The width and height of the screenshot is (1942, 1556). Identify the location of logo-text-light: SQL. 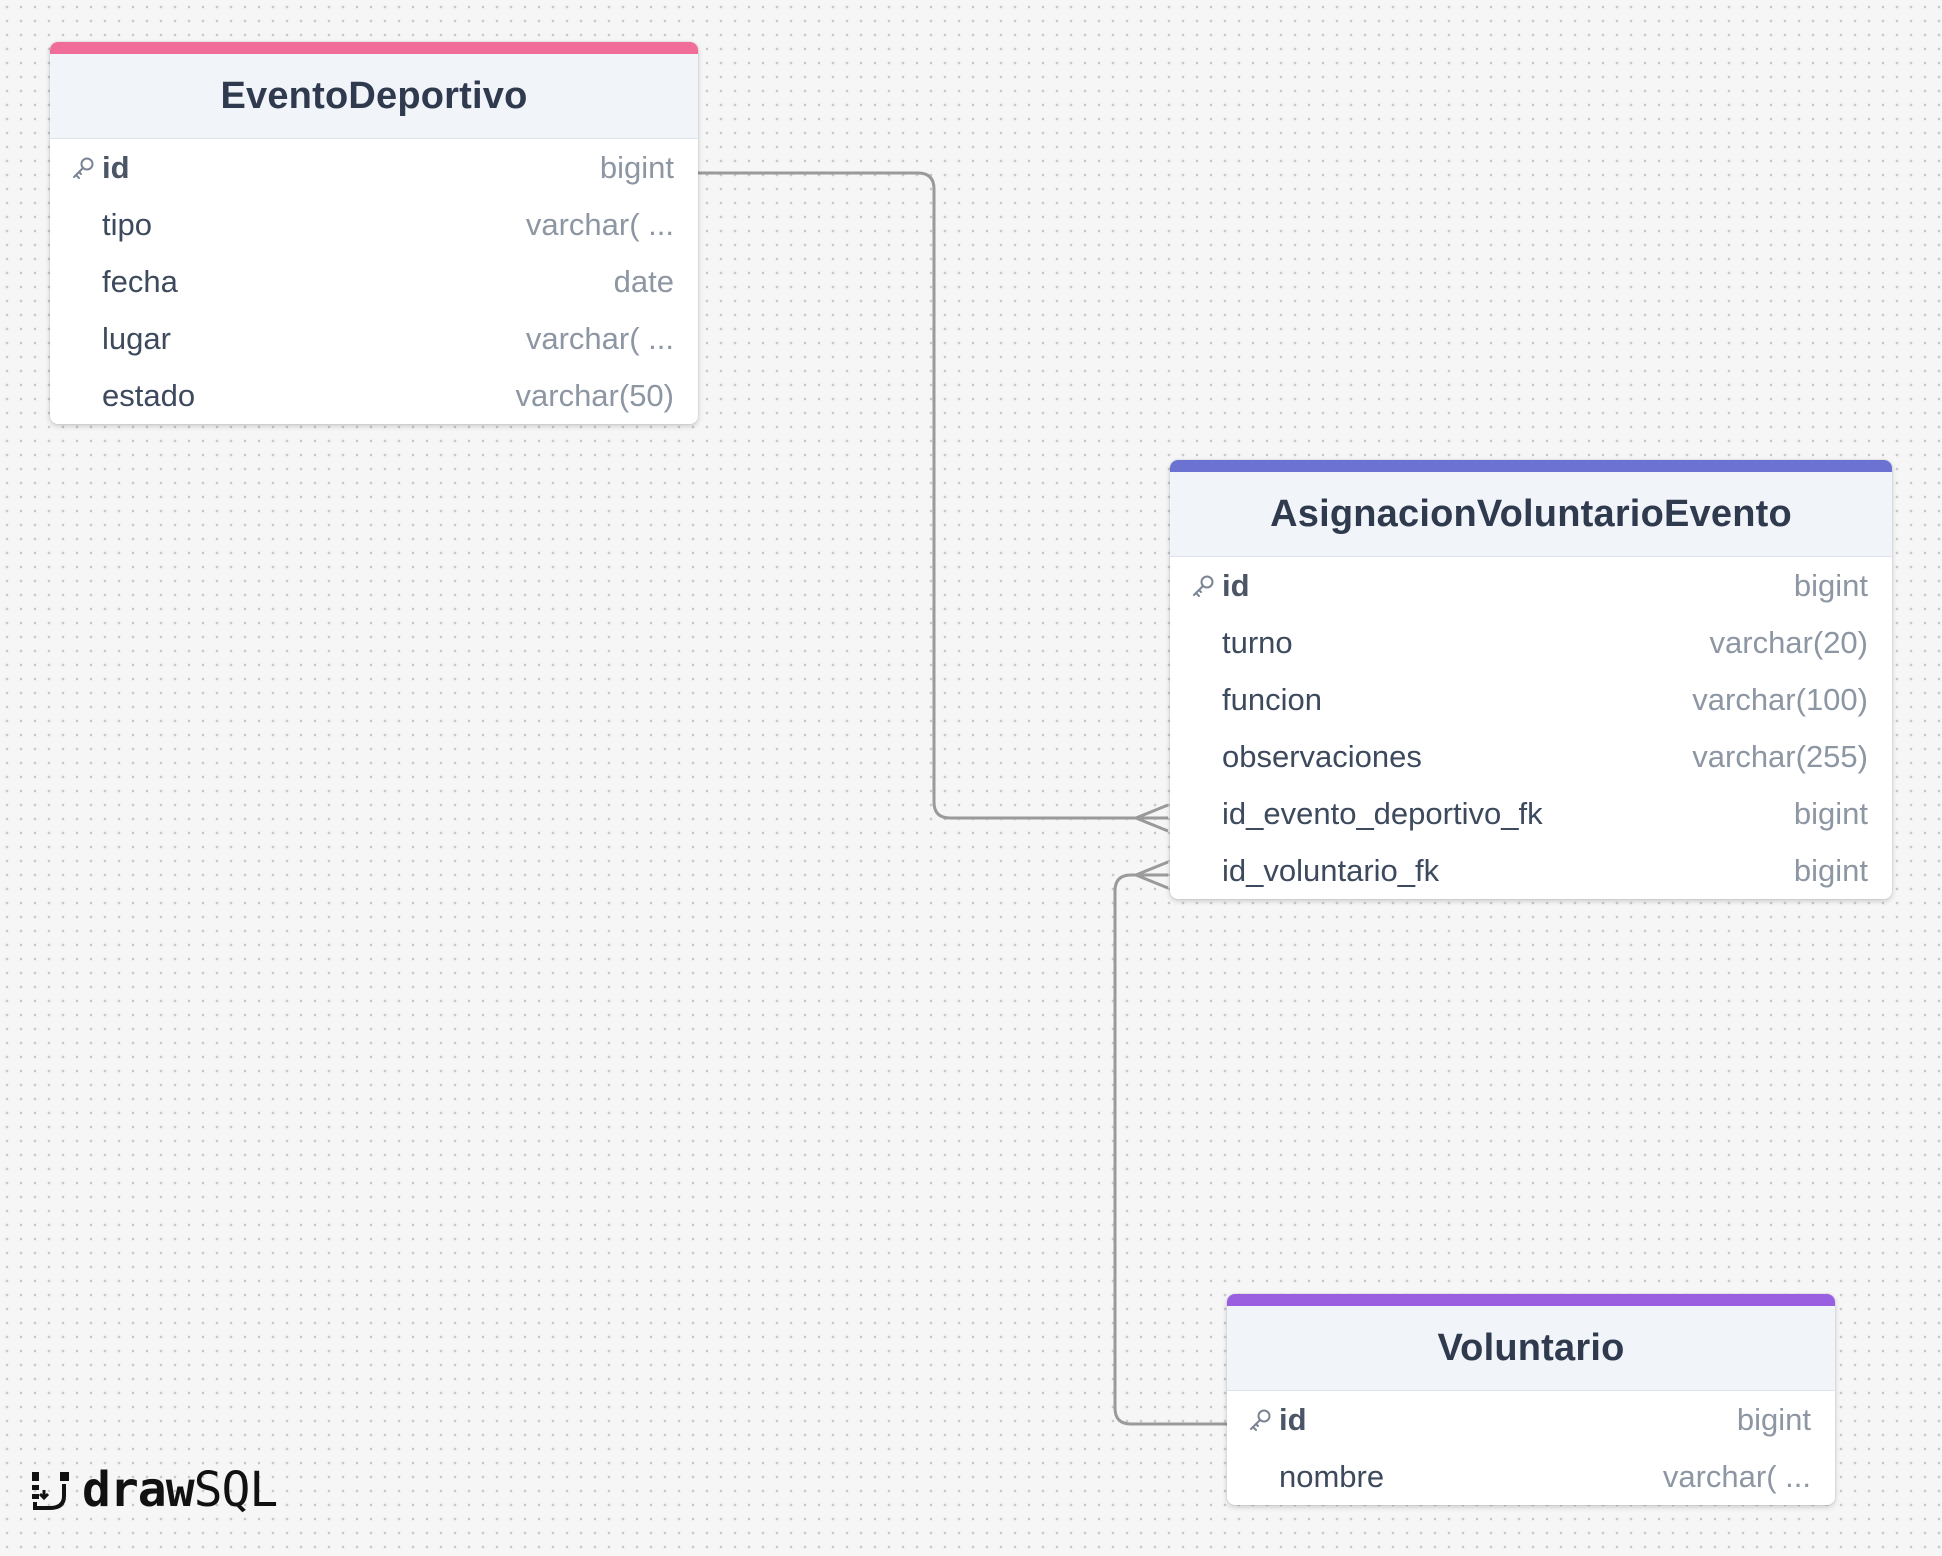
(236, 1490).